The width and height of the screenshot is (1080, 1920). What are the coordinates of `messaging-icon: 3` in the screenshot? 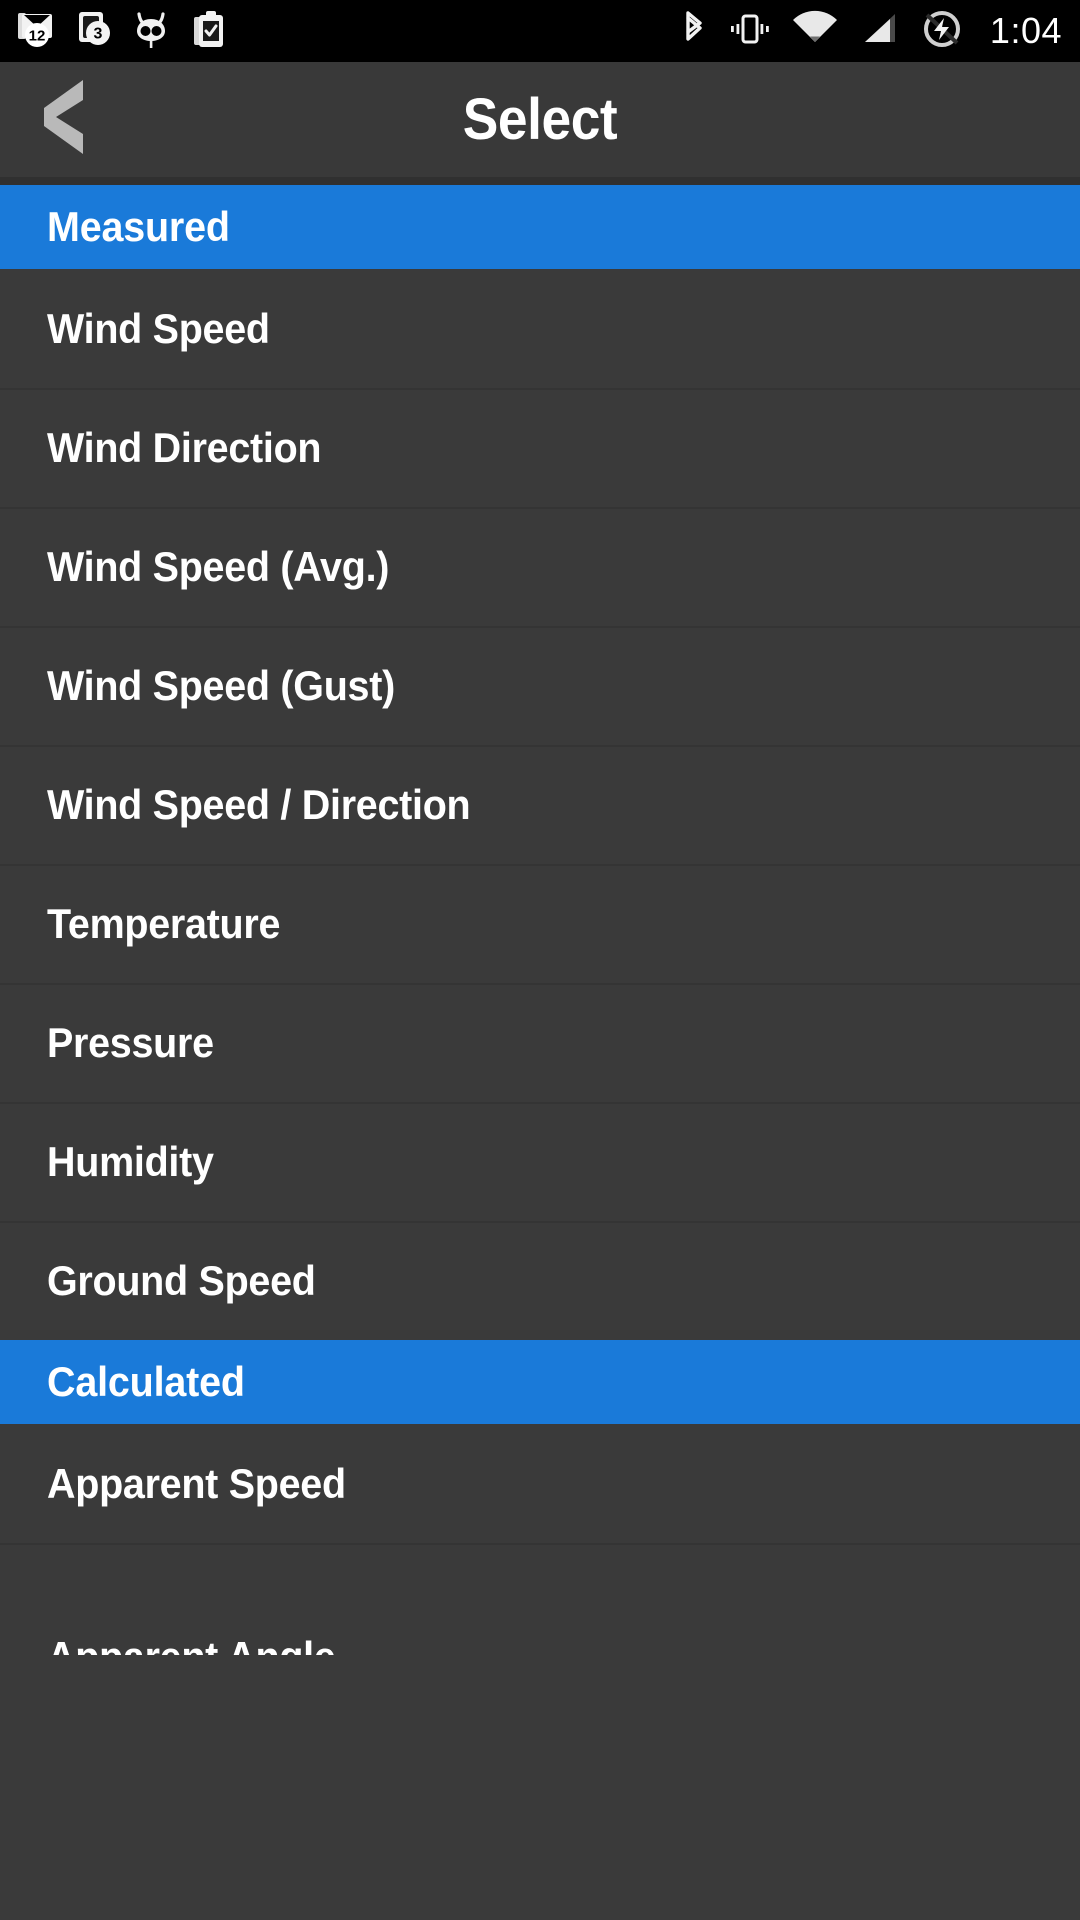 It's located at (94, 31).